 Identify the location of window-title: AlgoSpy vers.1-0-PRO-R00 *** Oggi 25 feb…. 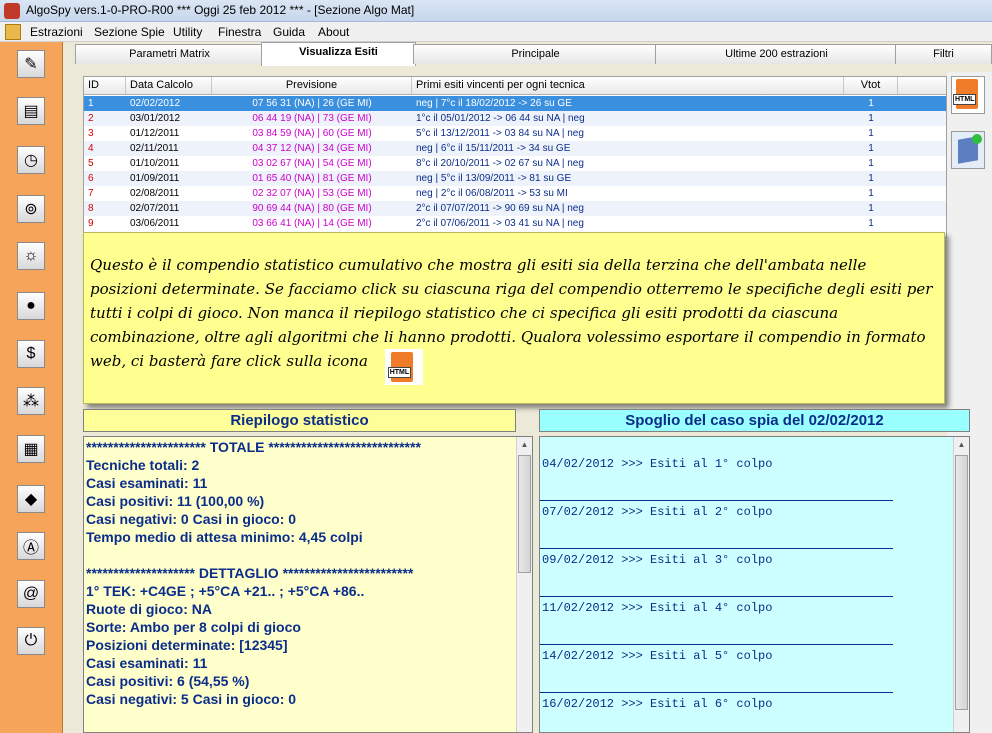
(220, 10).